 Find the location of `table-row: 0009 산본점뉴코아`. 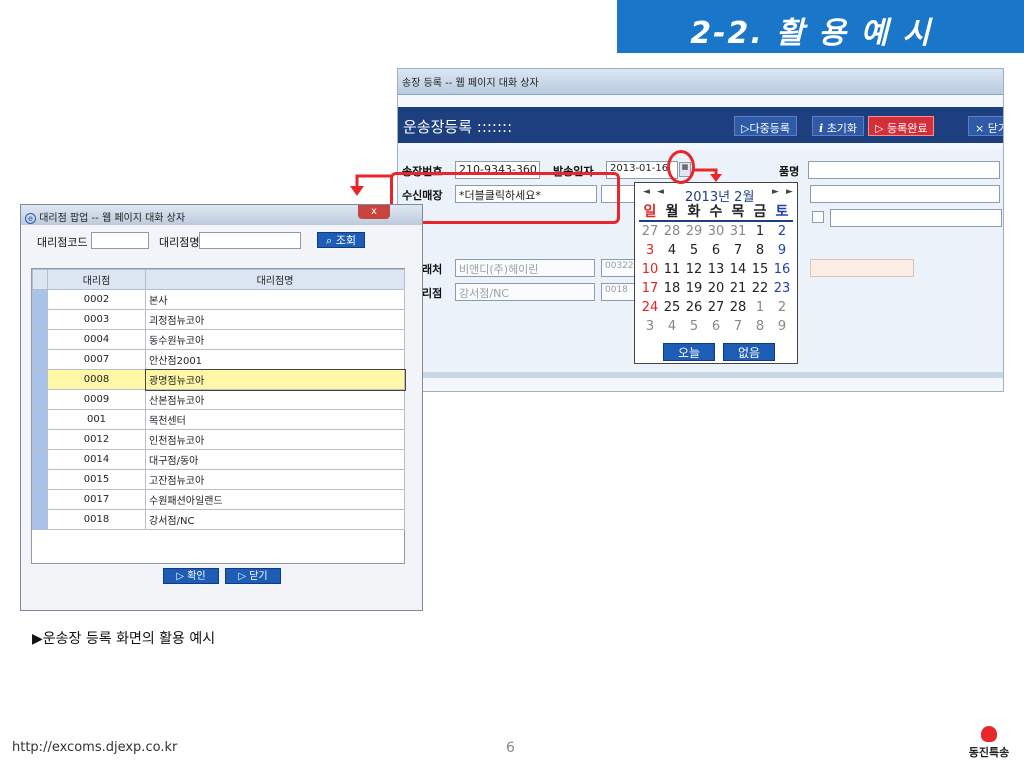

table-row: 0009 산본점뉴코아 is located at coordinates (218, 399).